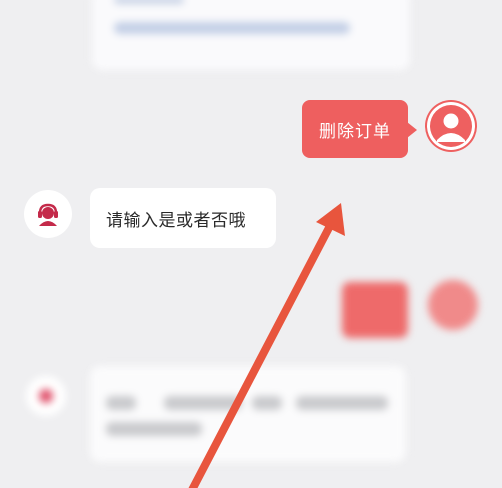 This screenshot has width=502, height=488. I want to click on bot-message-bubble-previous, so click(251, 35).